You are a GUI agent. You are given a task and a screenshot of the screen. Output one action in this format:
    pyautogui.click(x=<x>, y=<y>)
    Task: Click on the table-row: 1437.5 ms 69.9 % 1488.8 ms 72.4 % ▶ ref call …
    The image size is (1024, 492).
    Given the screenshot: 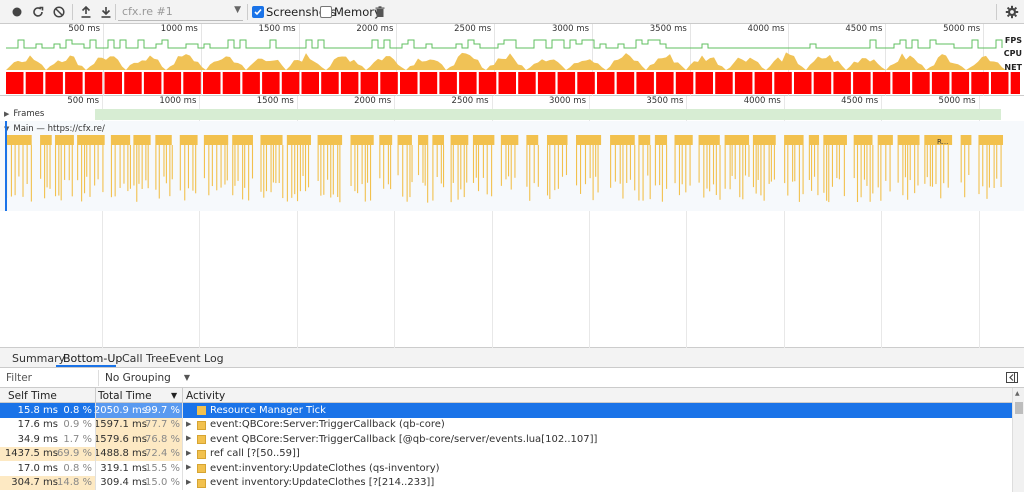 What is the action you would take?
    pyautogui.click(x=506, y=453)
    